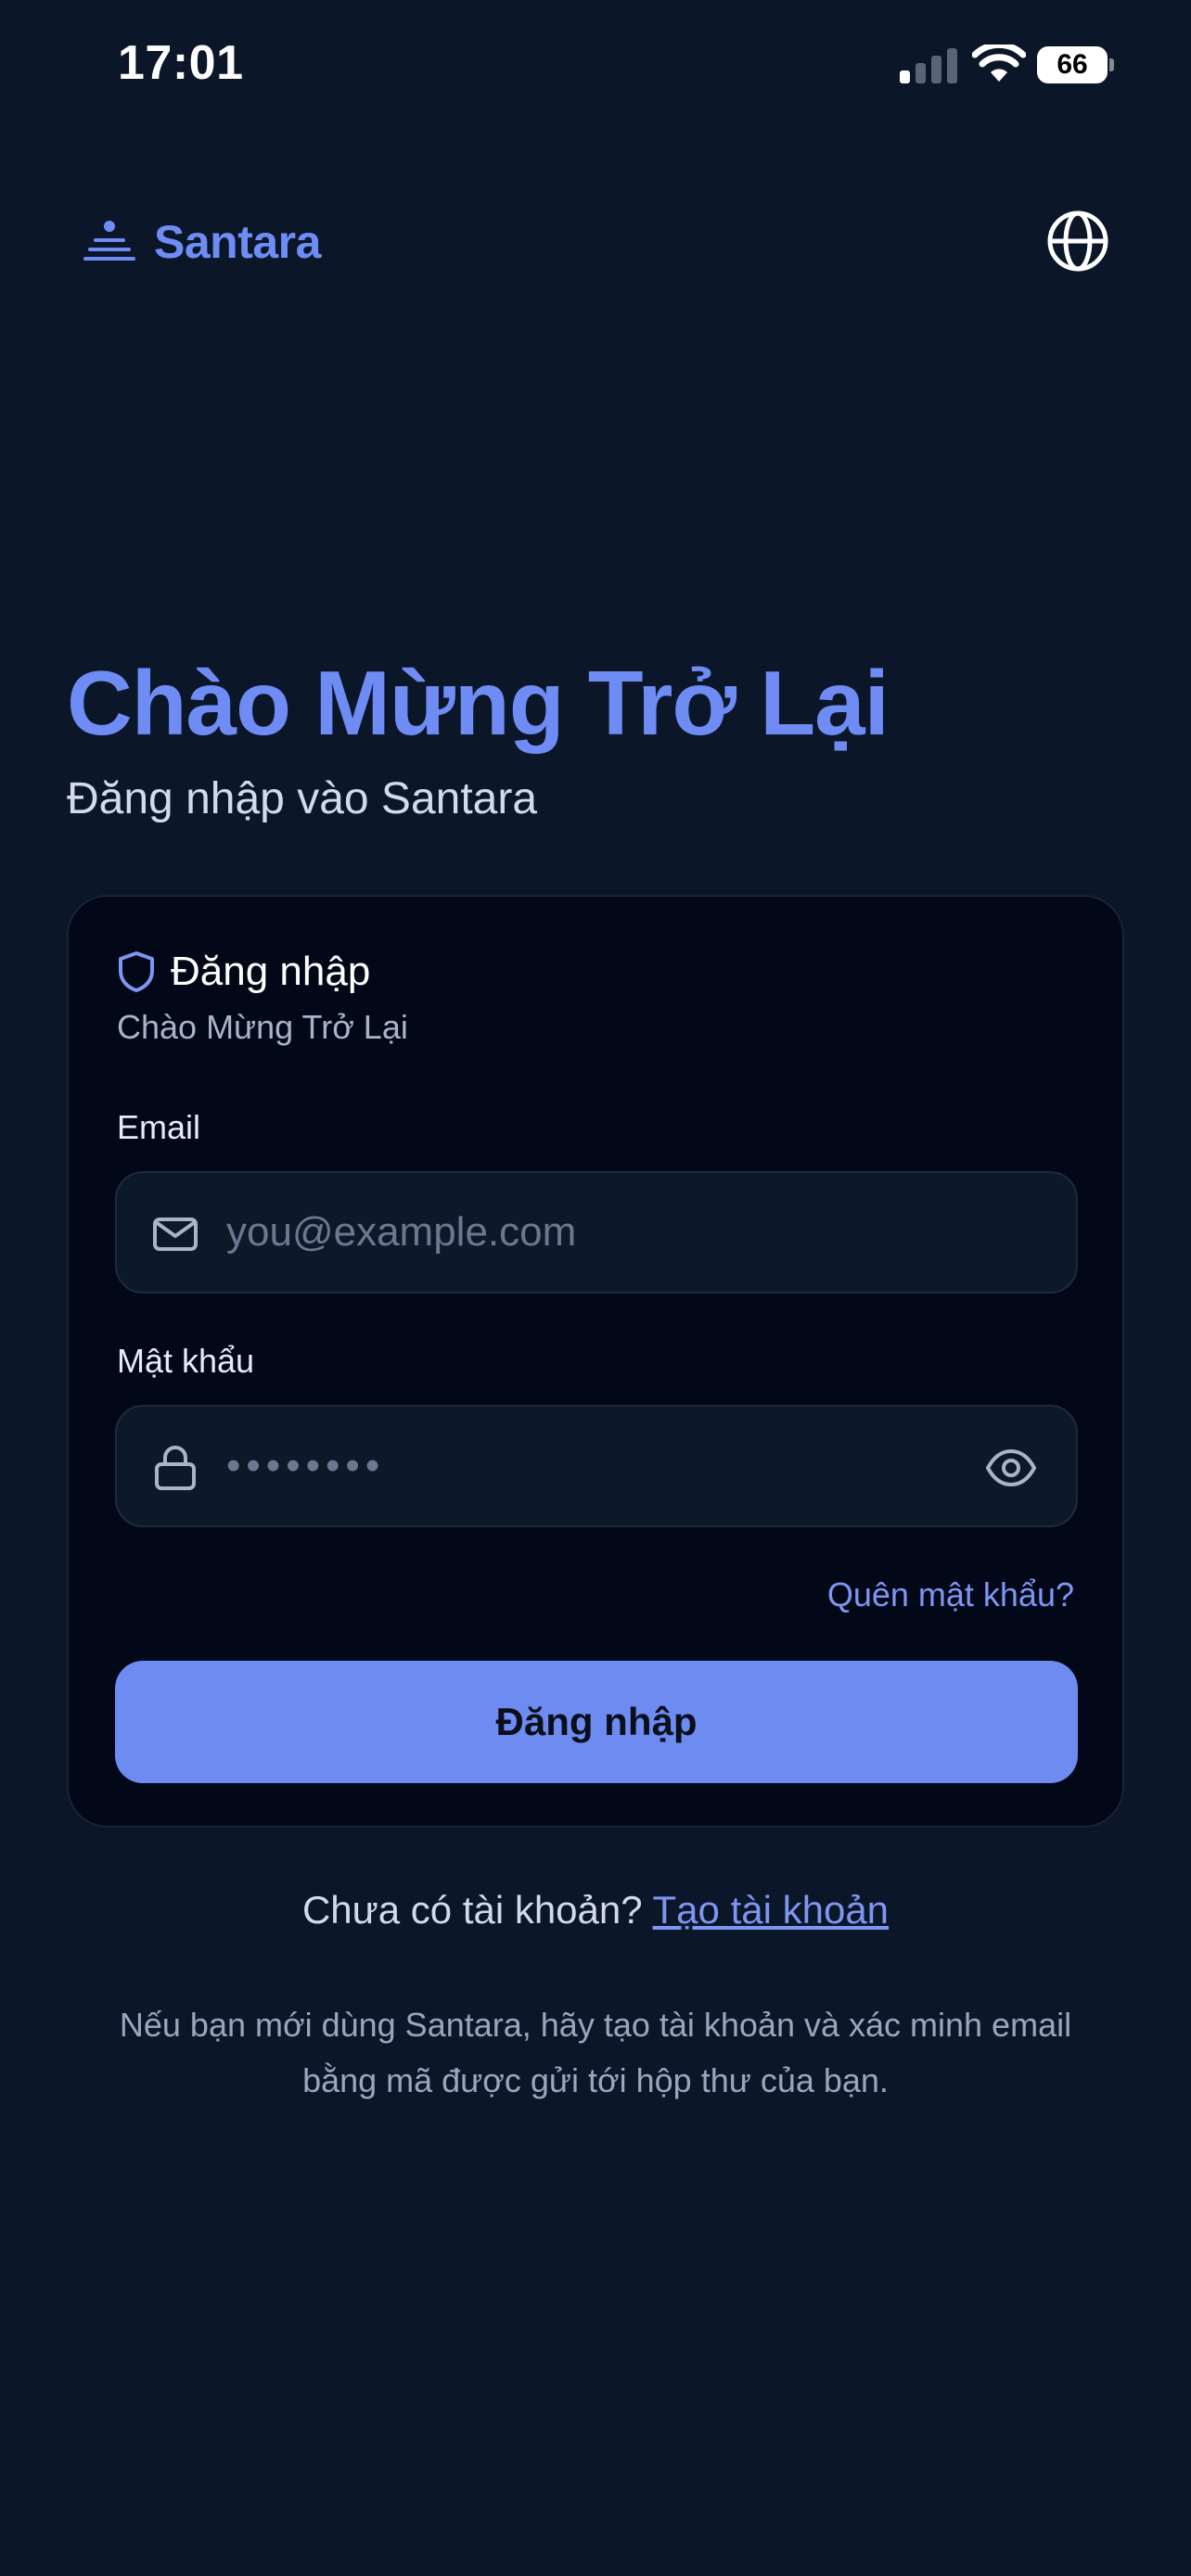 The height and width of the screenshot is (2576, 1191). I want to click on email-input, so click(604, 1232).